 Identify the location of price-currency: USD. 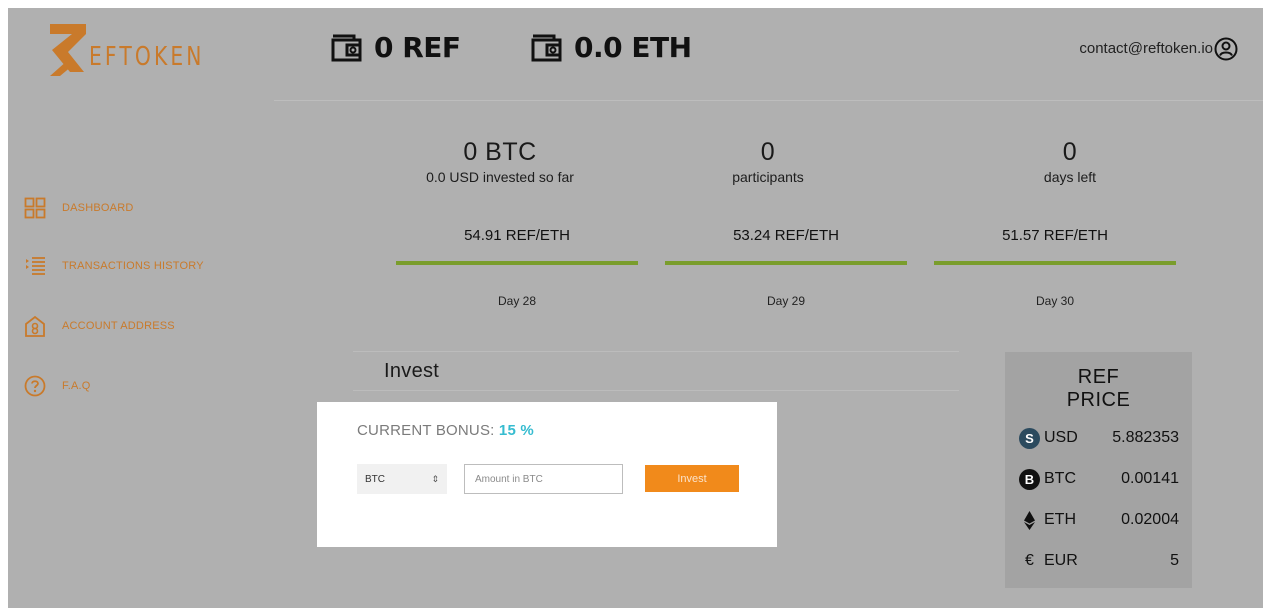
(1061, 437).